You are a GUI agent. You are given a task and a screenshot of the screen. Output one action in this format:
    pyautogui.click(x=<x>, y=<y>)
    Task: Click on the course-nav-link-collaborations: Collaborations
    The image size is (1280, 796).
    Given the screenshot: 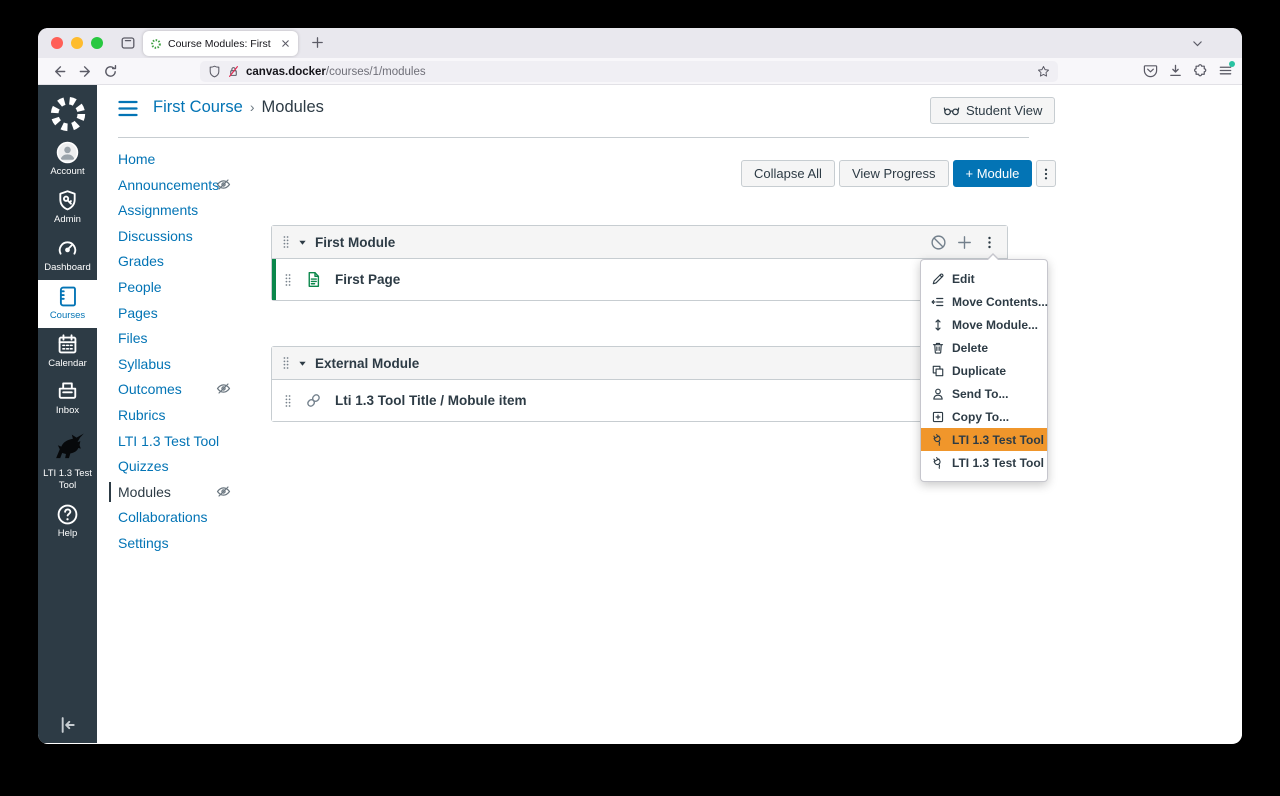 What is the action you would take?
    pyautogui.click(x=163, y=517)
    